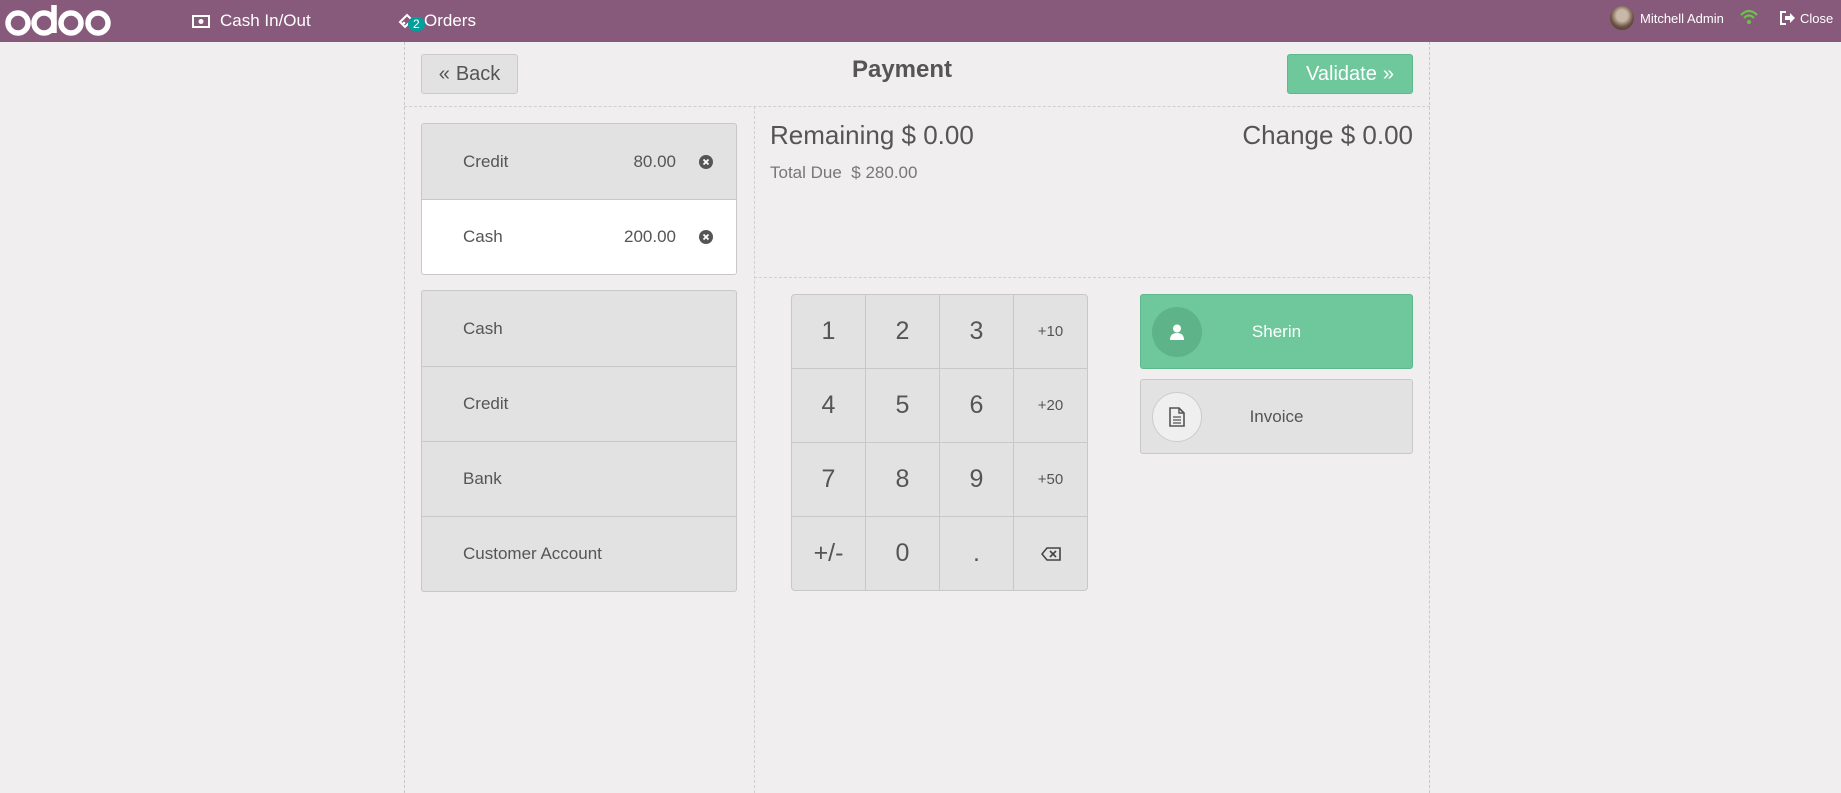 The image size is (1841, 793). Describe the element at coordinates (828, 405) in the screenshot. I see `numpad-key-4: 4` at that location.